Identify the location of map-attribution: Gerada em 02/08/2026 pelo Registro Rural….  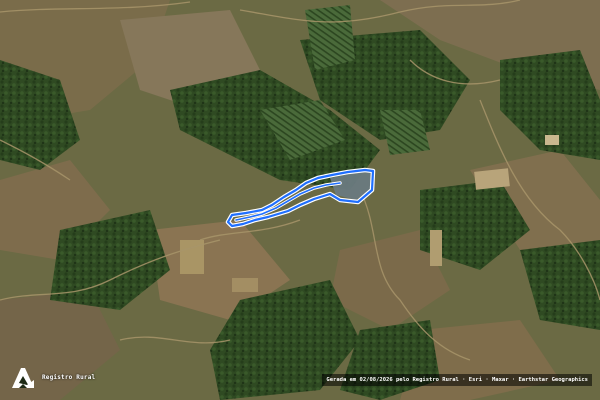
(457, 380).